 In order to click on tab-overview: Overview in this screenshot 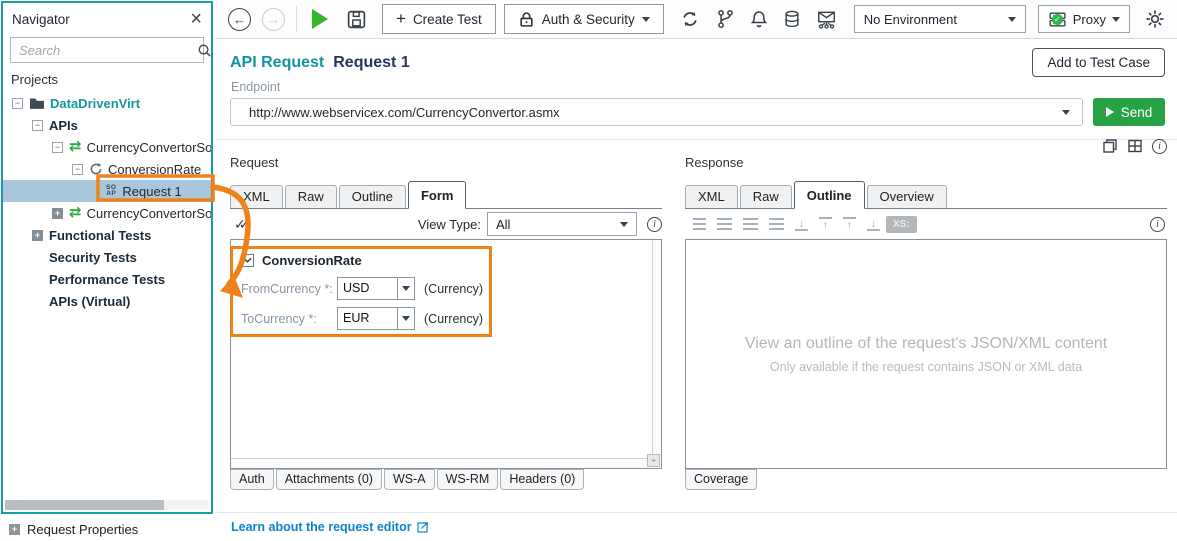, I will do `click(906, 196)`.